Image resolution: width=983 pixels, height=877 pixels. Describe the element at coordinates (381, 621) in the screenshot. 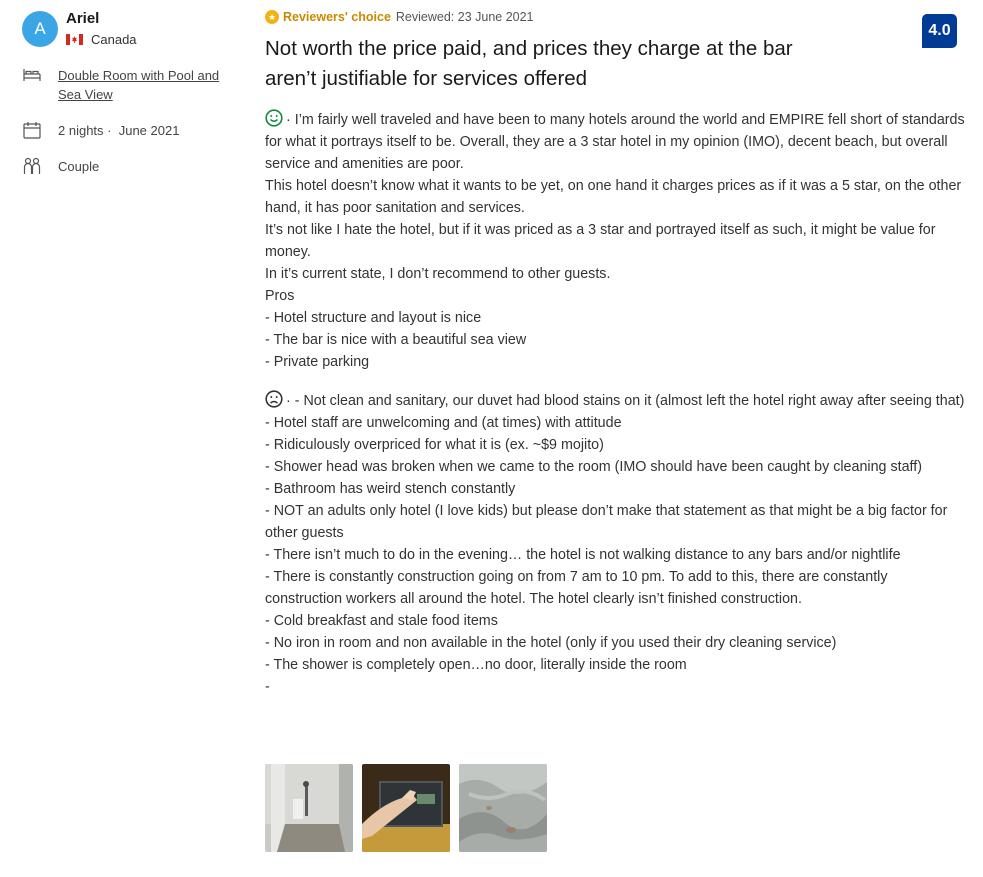

I see `disliked-paragraph: - Cold breakfast and stale food items` at that location.